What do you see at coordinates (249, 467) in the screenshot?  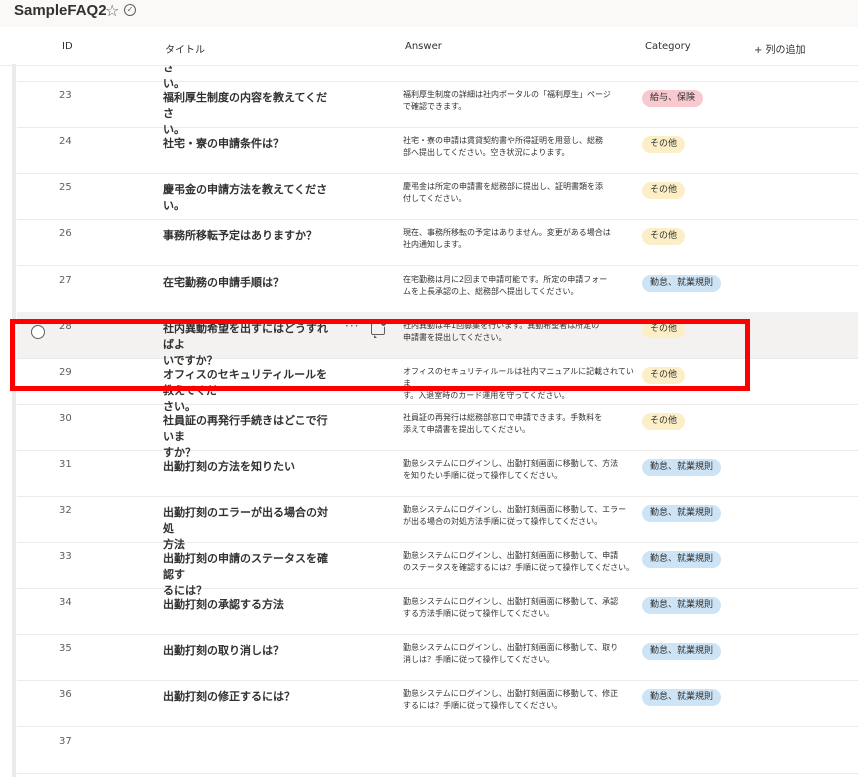 I see `cell-title: 出勤打刻の方法を知りたい` at bounding box center [249, 467].